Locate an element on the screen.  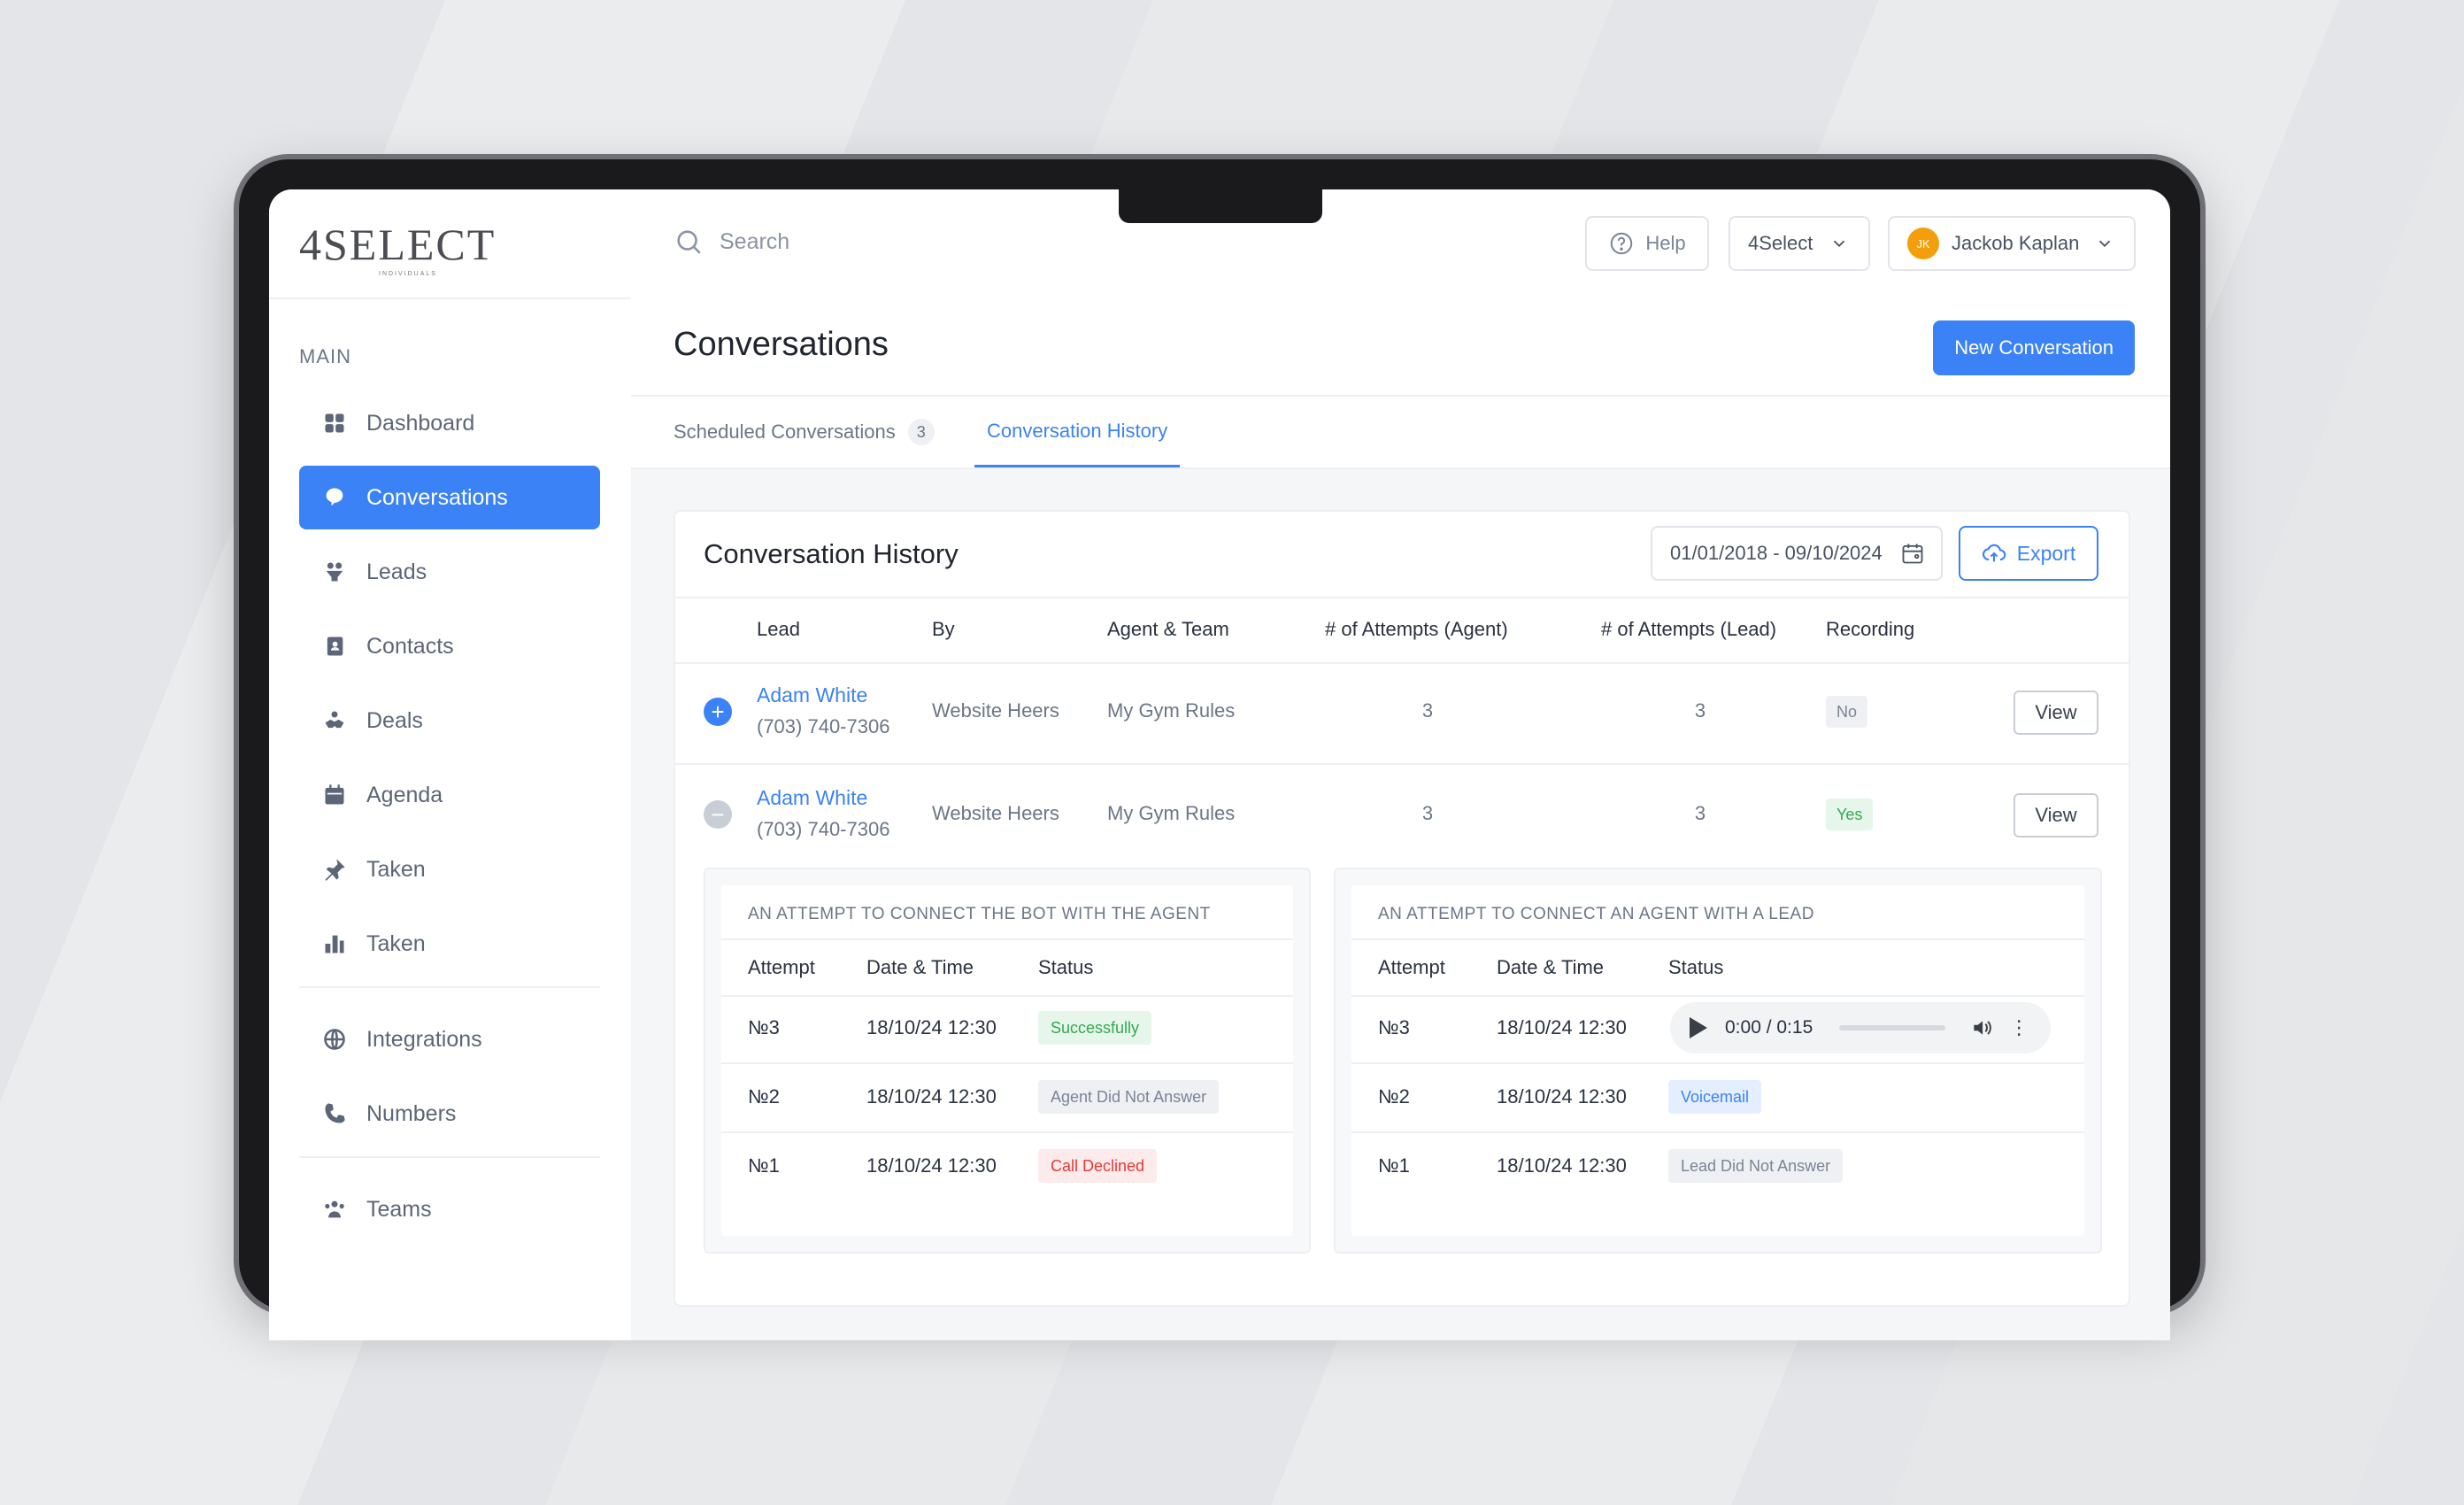
sidebar-item-agenda: Agenda is located at coordinates (450, 795).